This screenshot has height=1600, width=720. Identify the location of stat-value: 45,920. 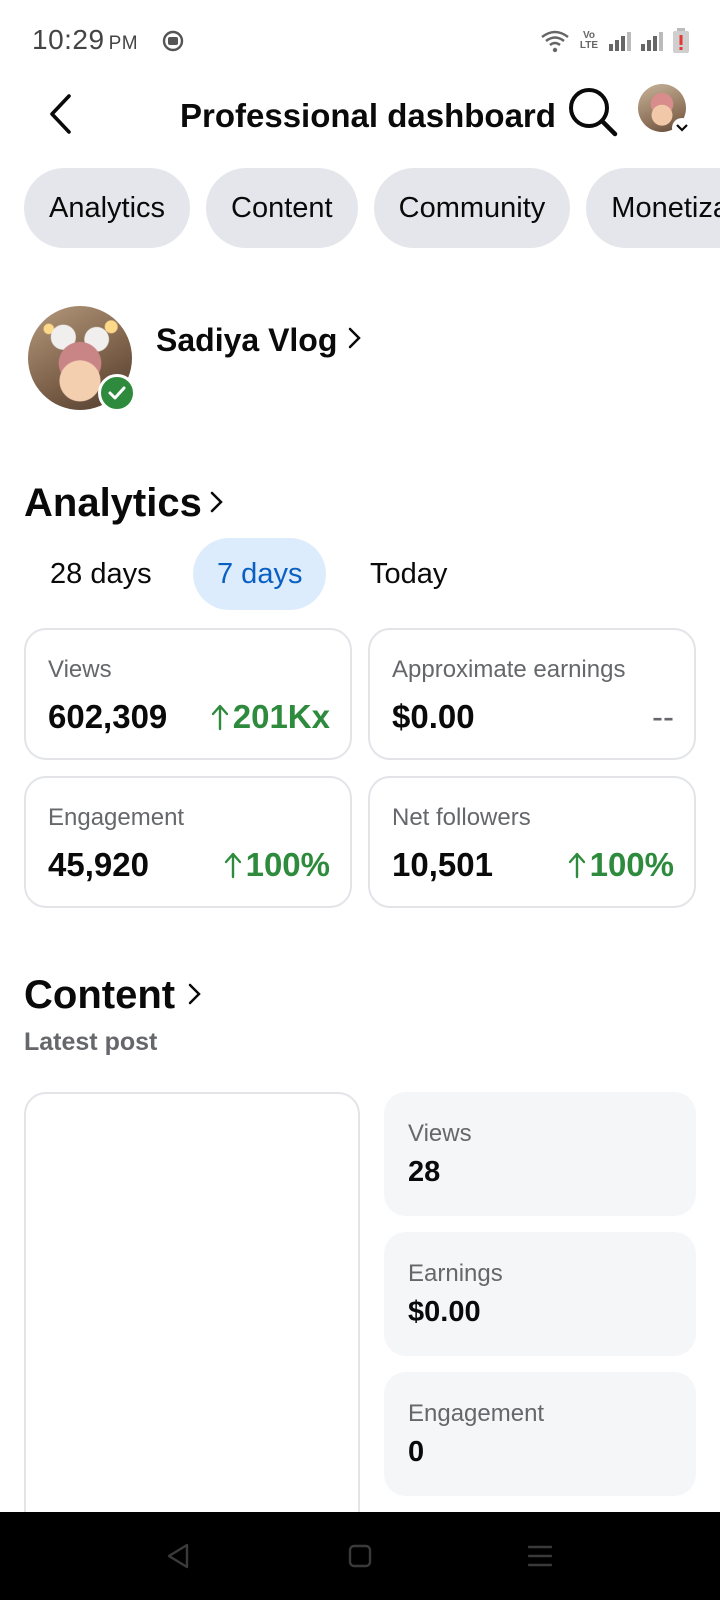
(98, 864).